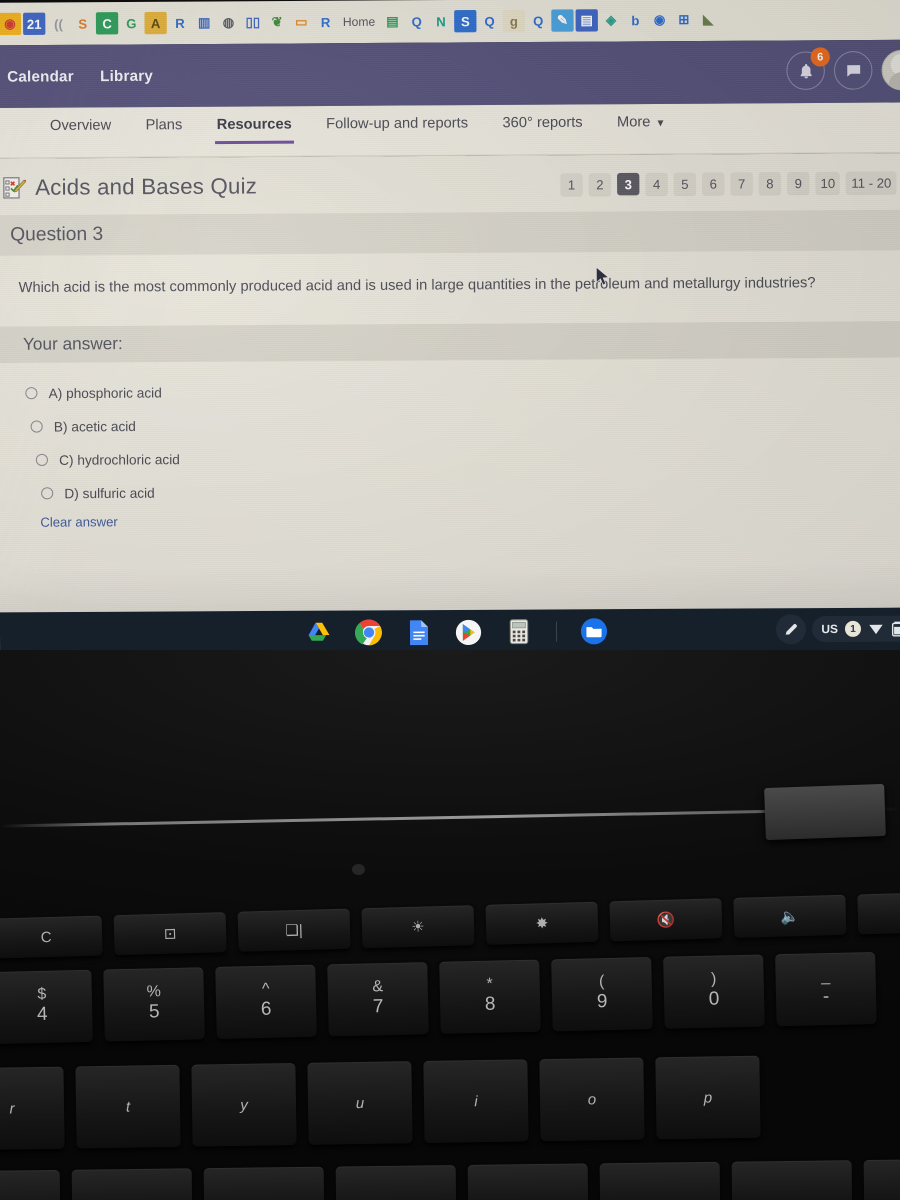 The height and width of the screenshot is (1200, 900). Describe the element at coordinates (489, 21) in the screenshot. I see `q-blue2-bookmark-icon: Q` at that location.